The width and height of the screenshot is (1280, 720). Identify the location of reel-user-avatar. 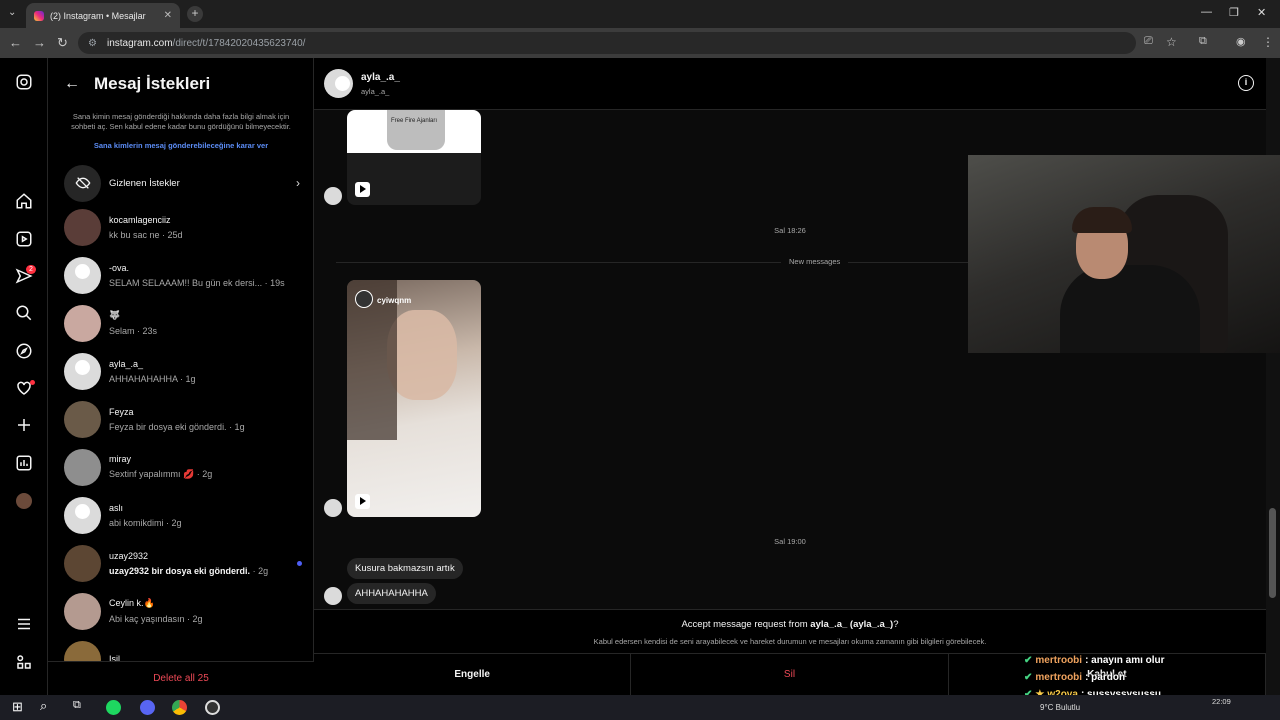
(364, 299).